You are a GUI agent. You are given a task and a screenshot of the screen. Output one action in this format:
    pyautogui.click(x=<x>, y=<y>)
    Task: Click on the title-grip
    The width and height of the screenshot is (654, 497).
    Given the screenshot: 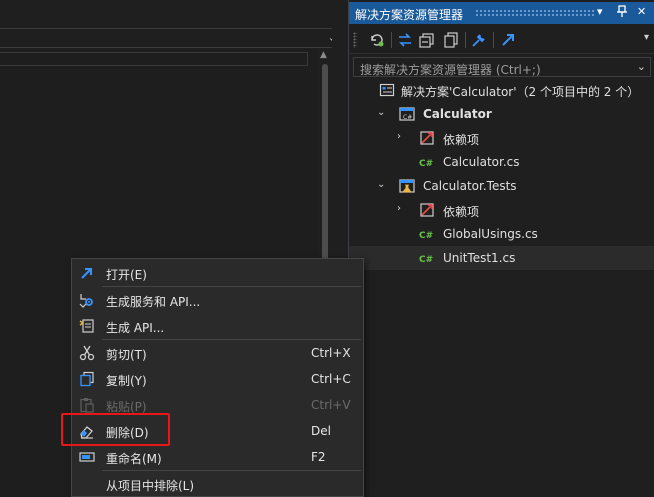 What is the action you would take?
    pyautogui.click(x=535, y=13)
    